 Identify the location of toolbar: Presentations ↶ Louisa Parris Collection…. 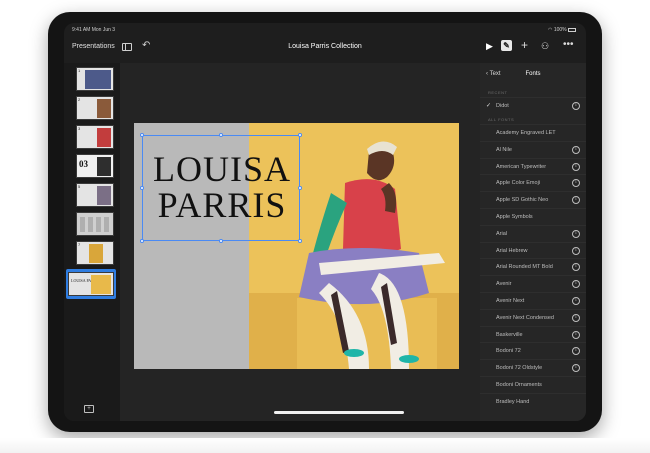
(325, 49).